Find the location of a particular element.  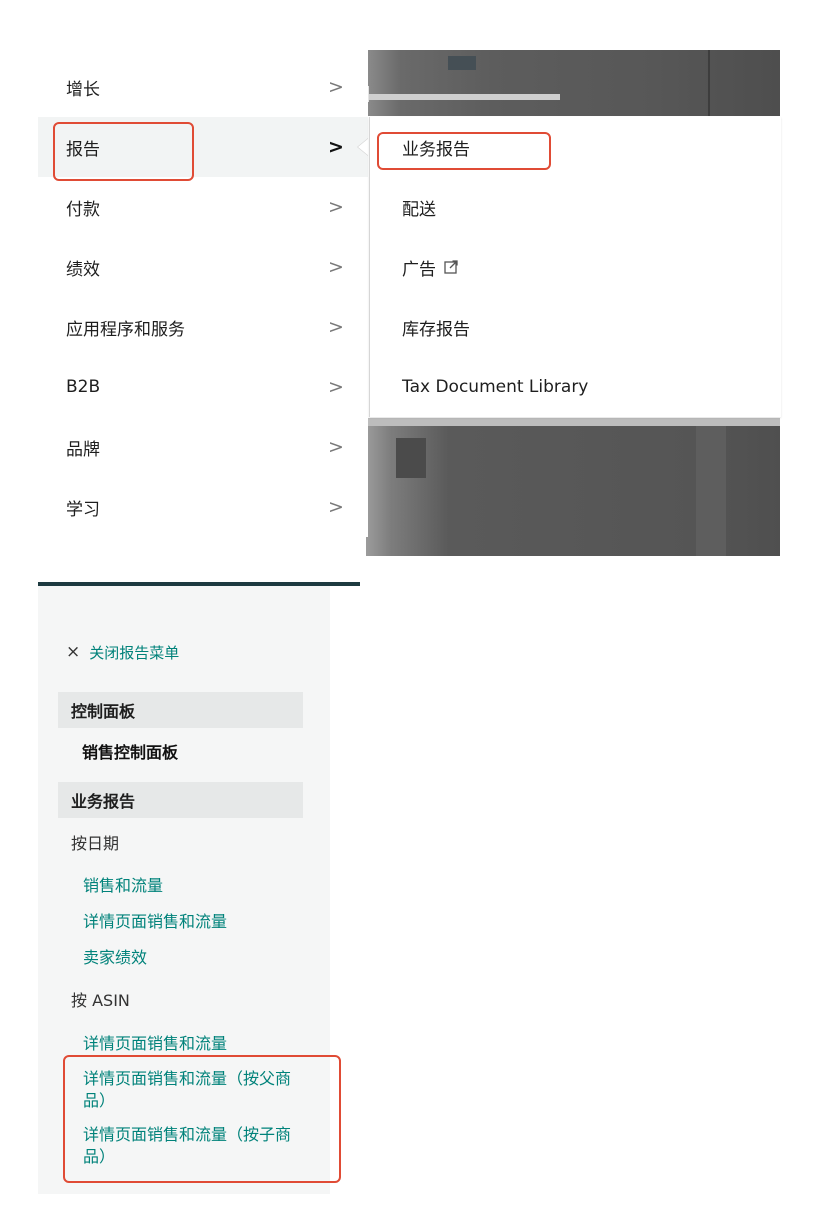

report-link-seller-performance: 卖家绩效 is located at coordinates (193, 958).